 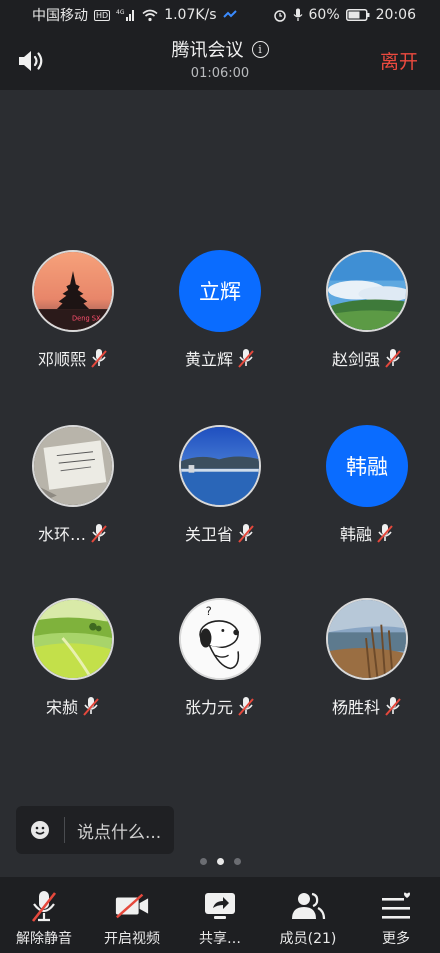 I want to click on network-speed: 1.07K/s, so click(x=190, y=15).